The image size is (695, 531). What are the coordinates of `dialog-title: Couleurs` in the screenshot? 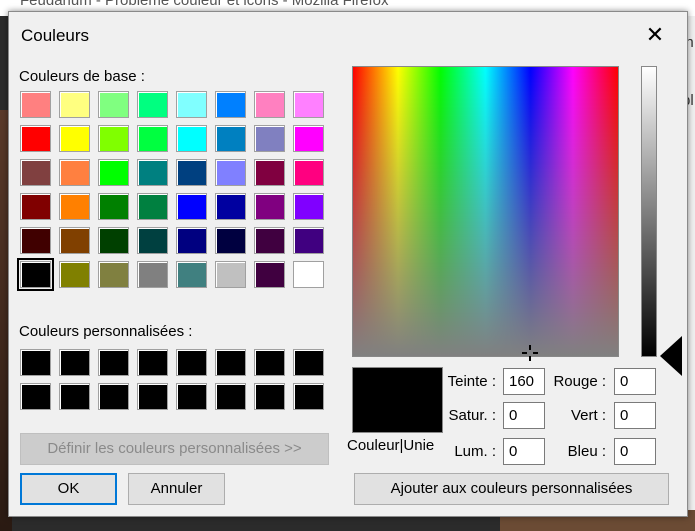 It's located at (55, 35).